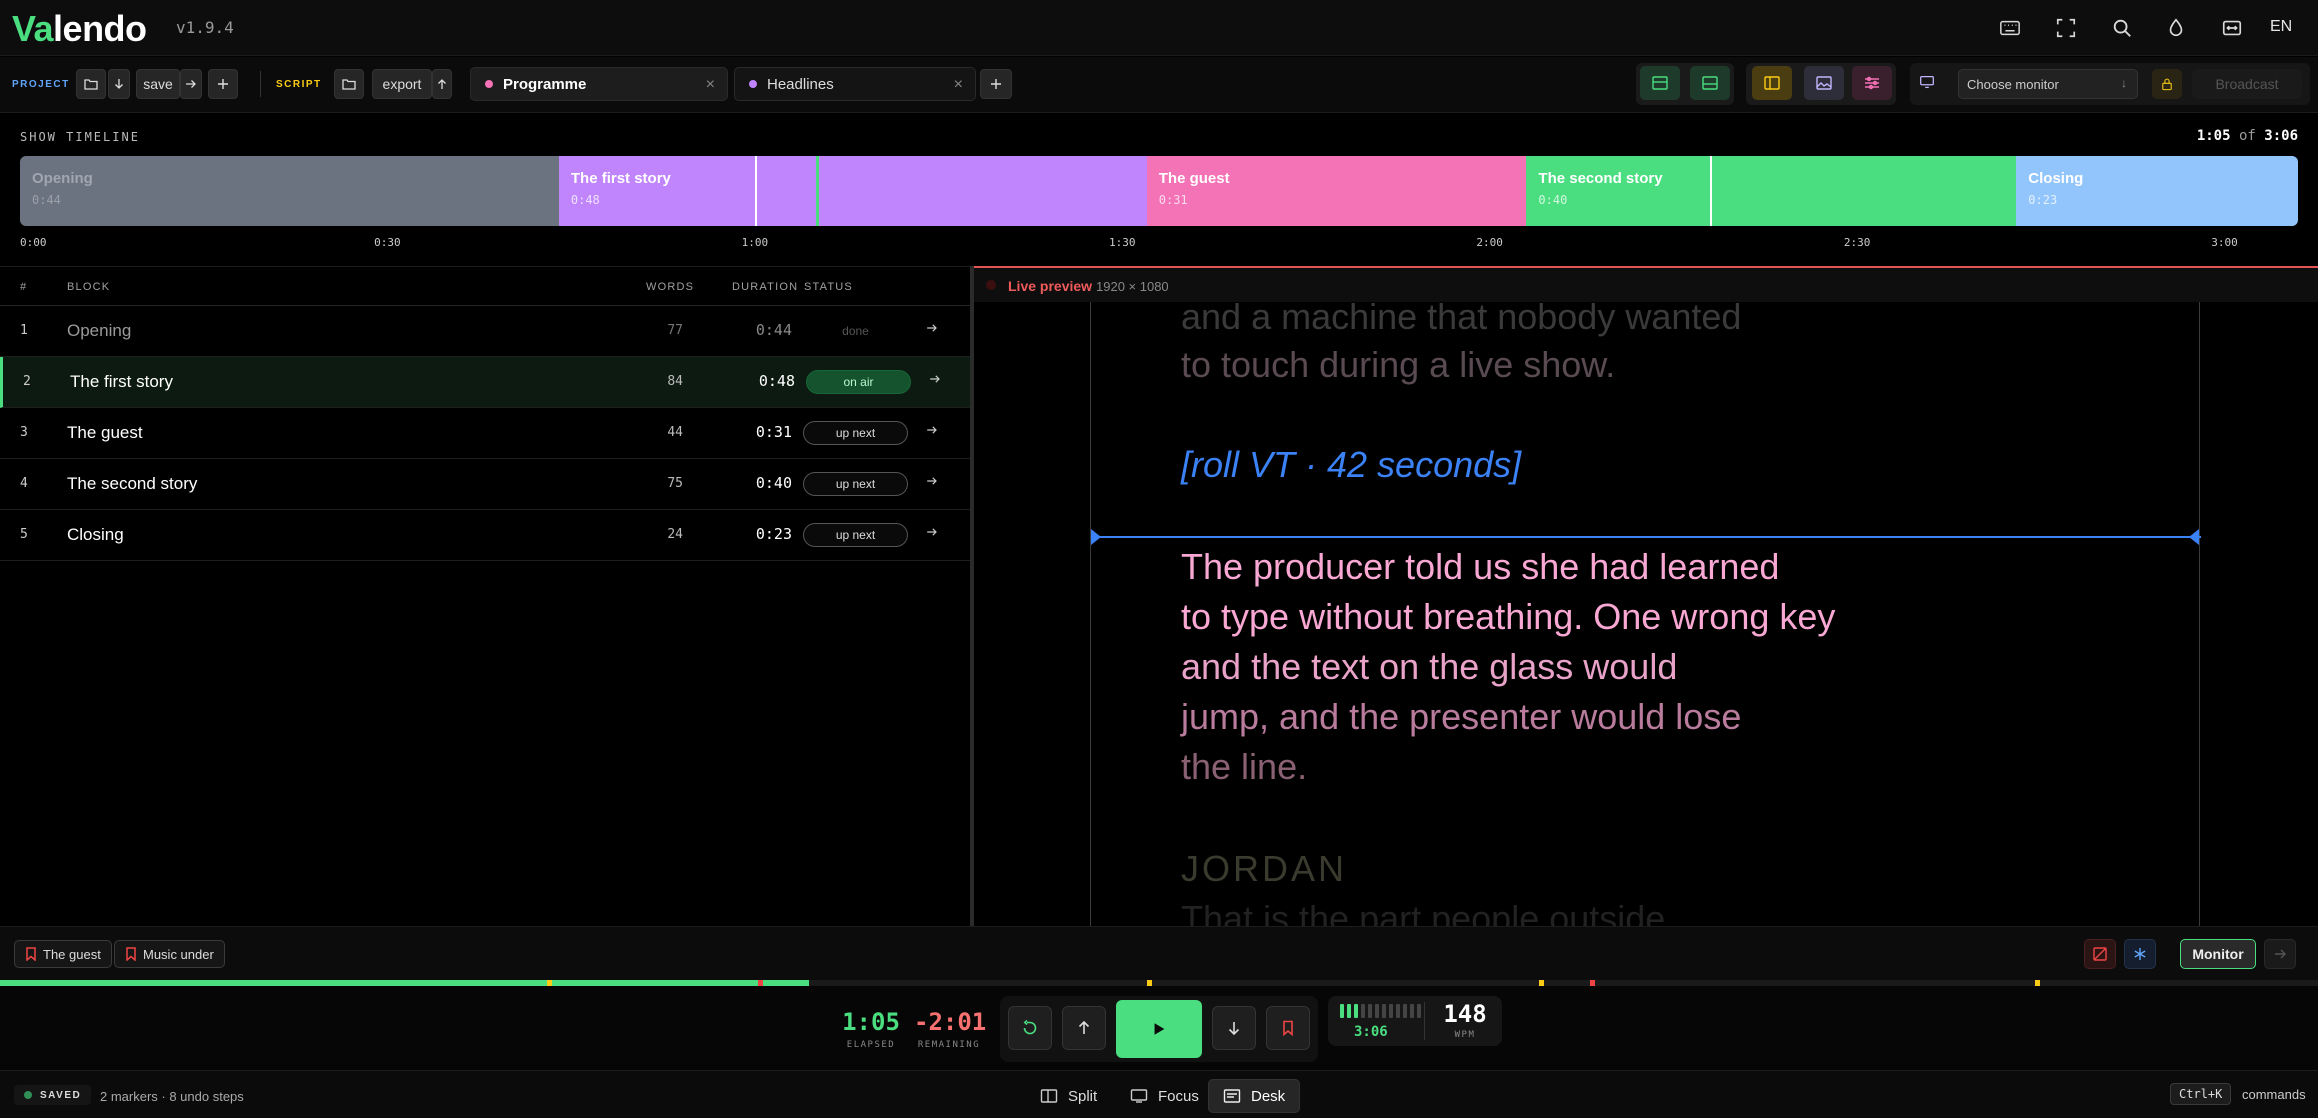 The height and width of the screenshot is (1118, 2318). What do you see at coordinates (818, 191) in the screenshot?
I see `timeline-playhead` at bounding box center [818, 191].